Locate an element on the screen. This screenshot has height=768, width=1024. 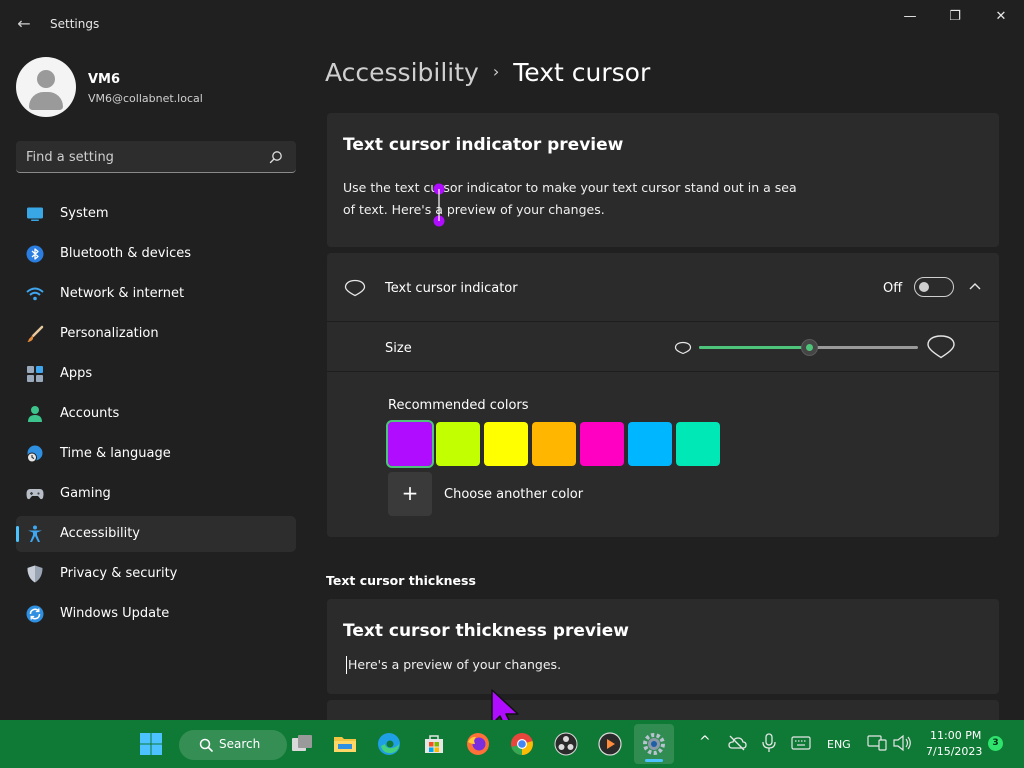
back-button: ← is located at coordinates (24, 24).